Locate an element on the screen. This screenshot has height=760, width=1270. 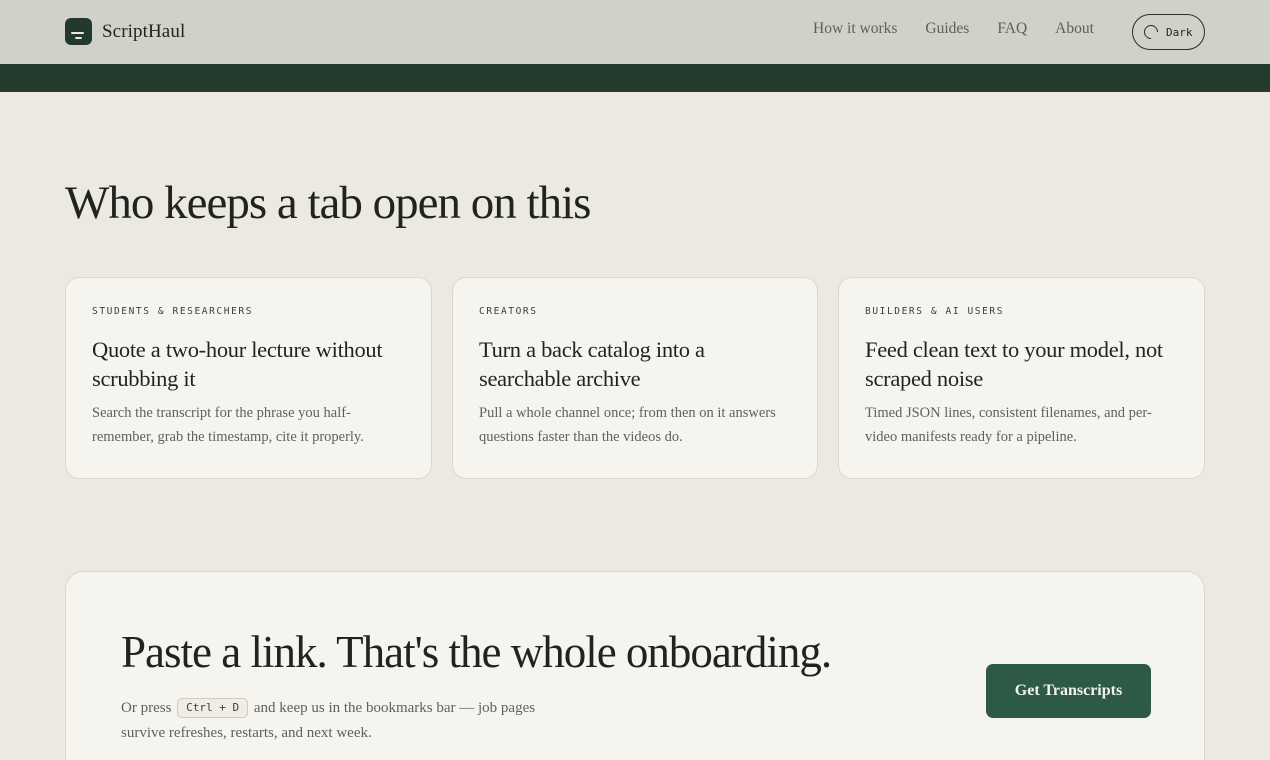
nav-how-it-works: How it works is located at coordinates (855, 29).